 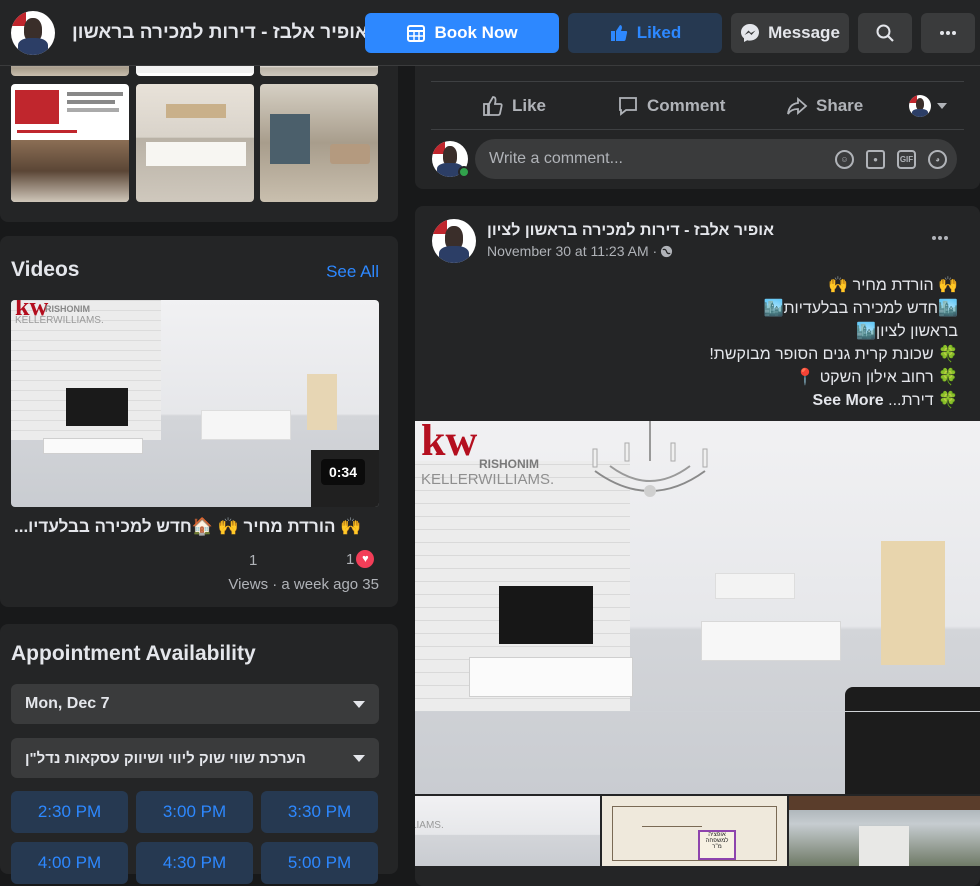 What do you see at coordinates (716, 159) in the screenshot?
I see `comment-input: Write a comment... ☺ ● GIF ◕` at bounding box center [716, 159].